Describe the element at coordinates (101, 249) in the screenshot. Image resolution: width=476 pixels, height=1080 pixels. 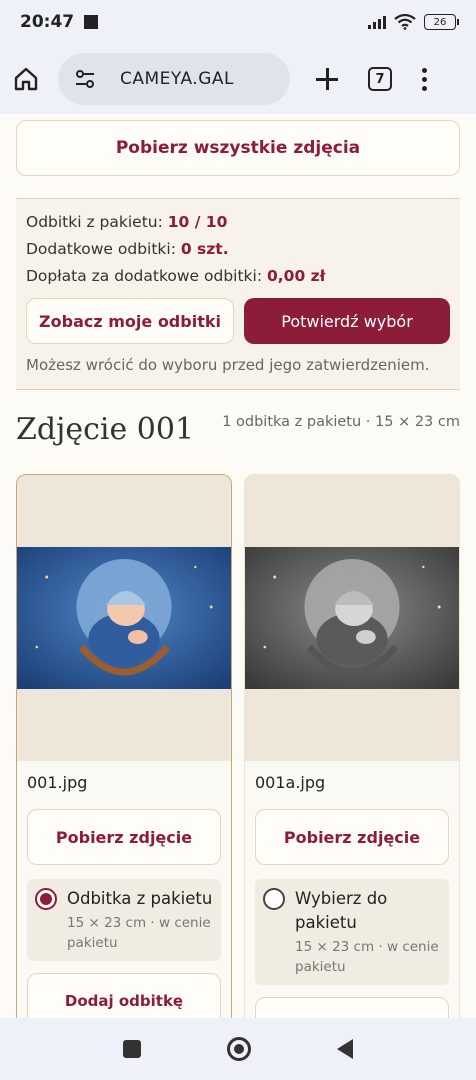
I see `extra-prints-label: Dodatkowe odbitki:` at that location.